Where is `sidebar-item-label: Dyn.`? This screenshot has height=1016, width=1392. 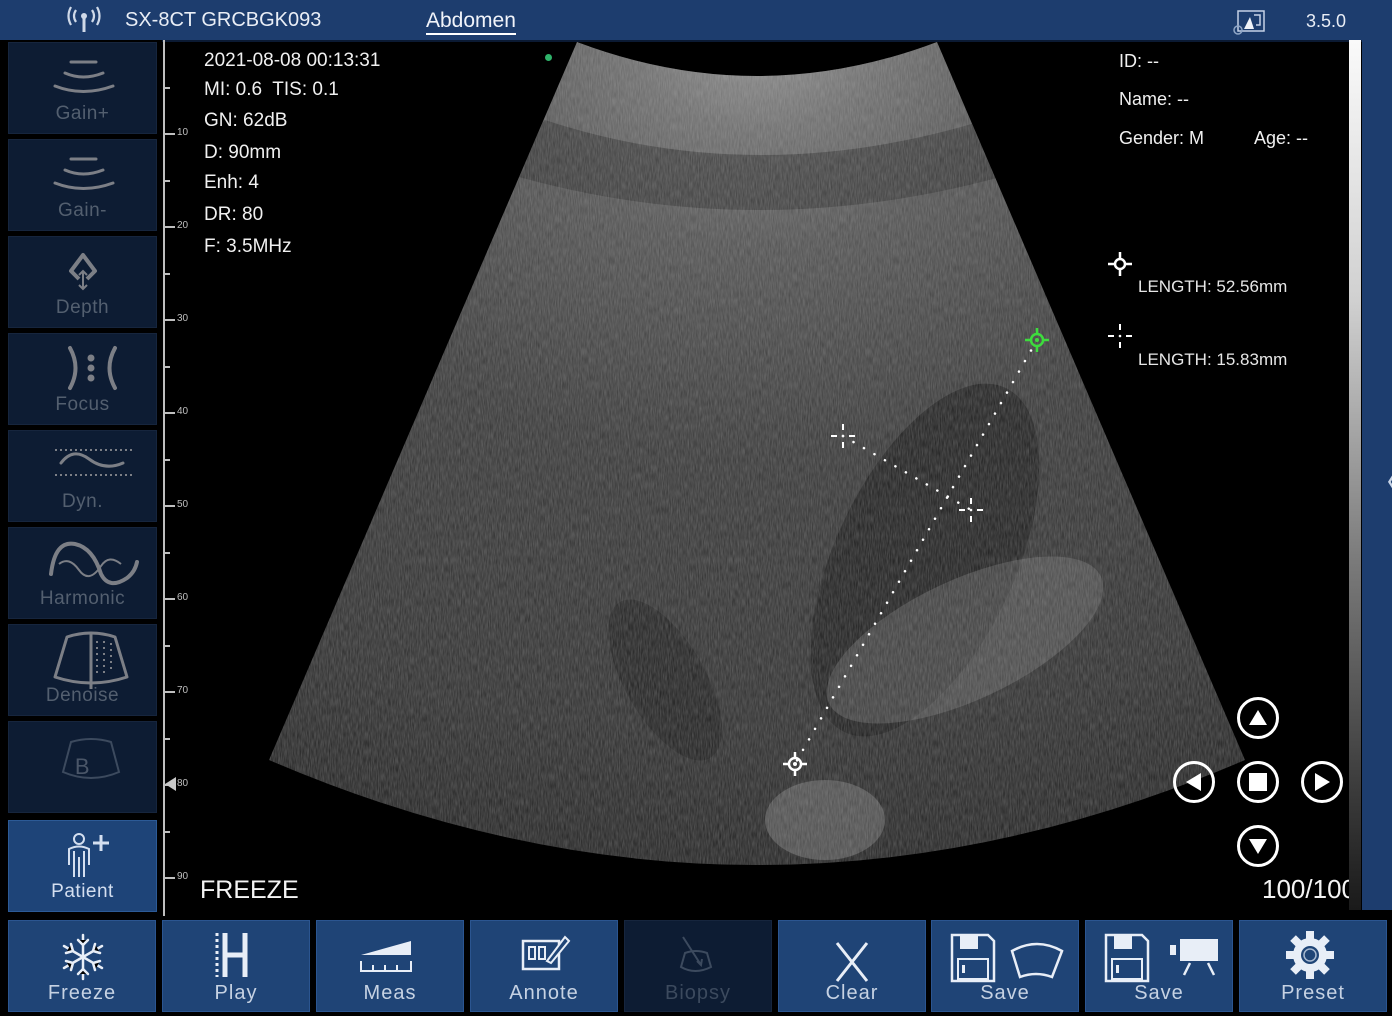
sidebar-item-label: Dyn. is located at coordinates (82, 501).